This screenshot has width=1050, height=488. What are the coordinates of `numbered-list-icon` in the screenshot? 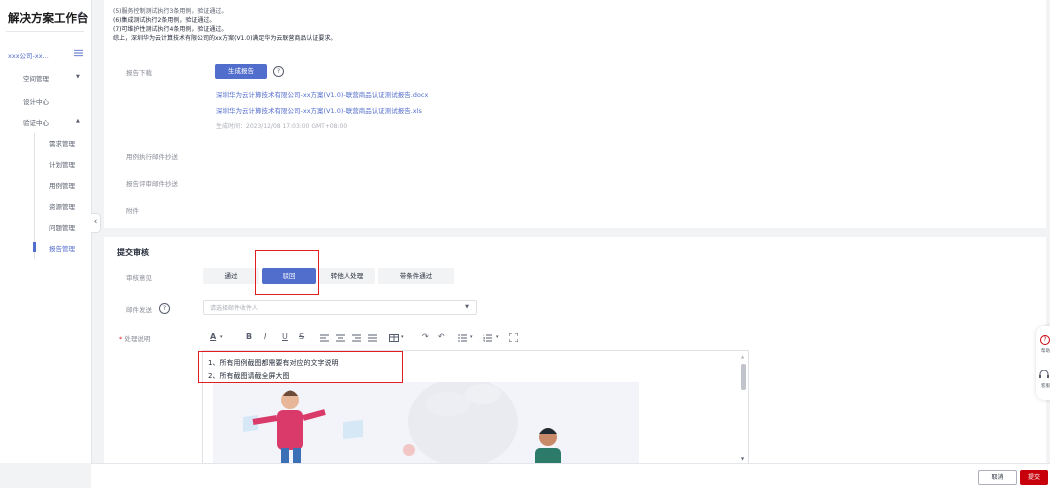 It's located at (487, 338).